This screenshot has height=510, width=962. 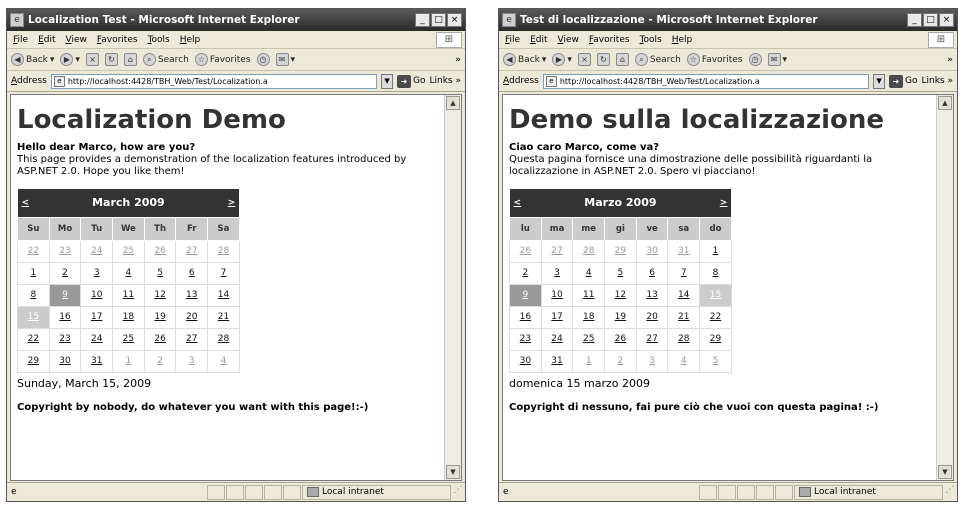 I want to click on toolbar-overflow: », so click(x=458, y=60).